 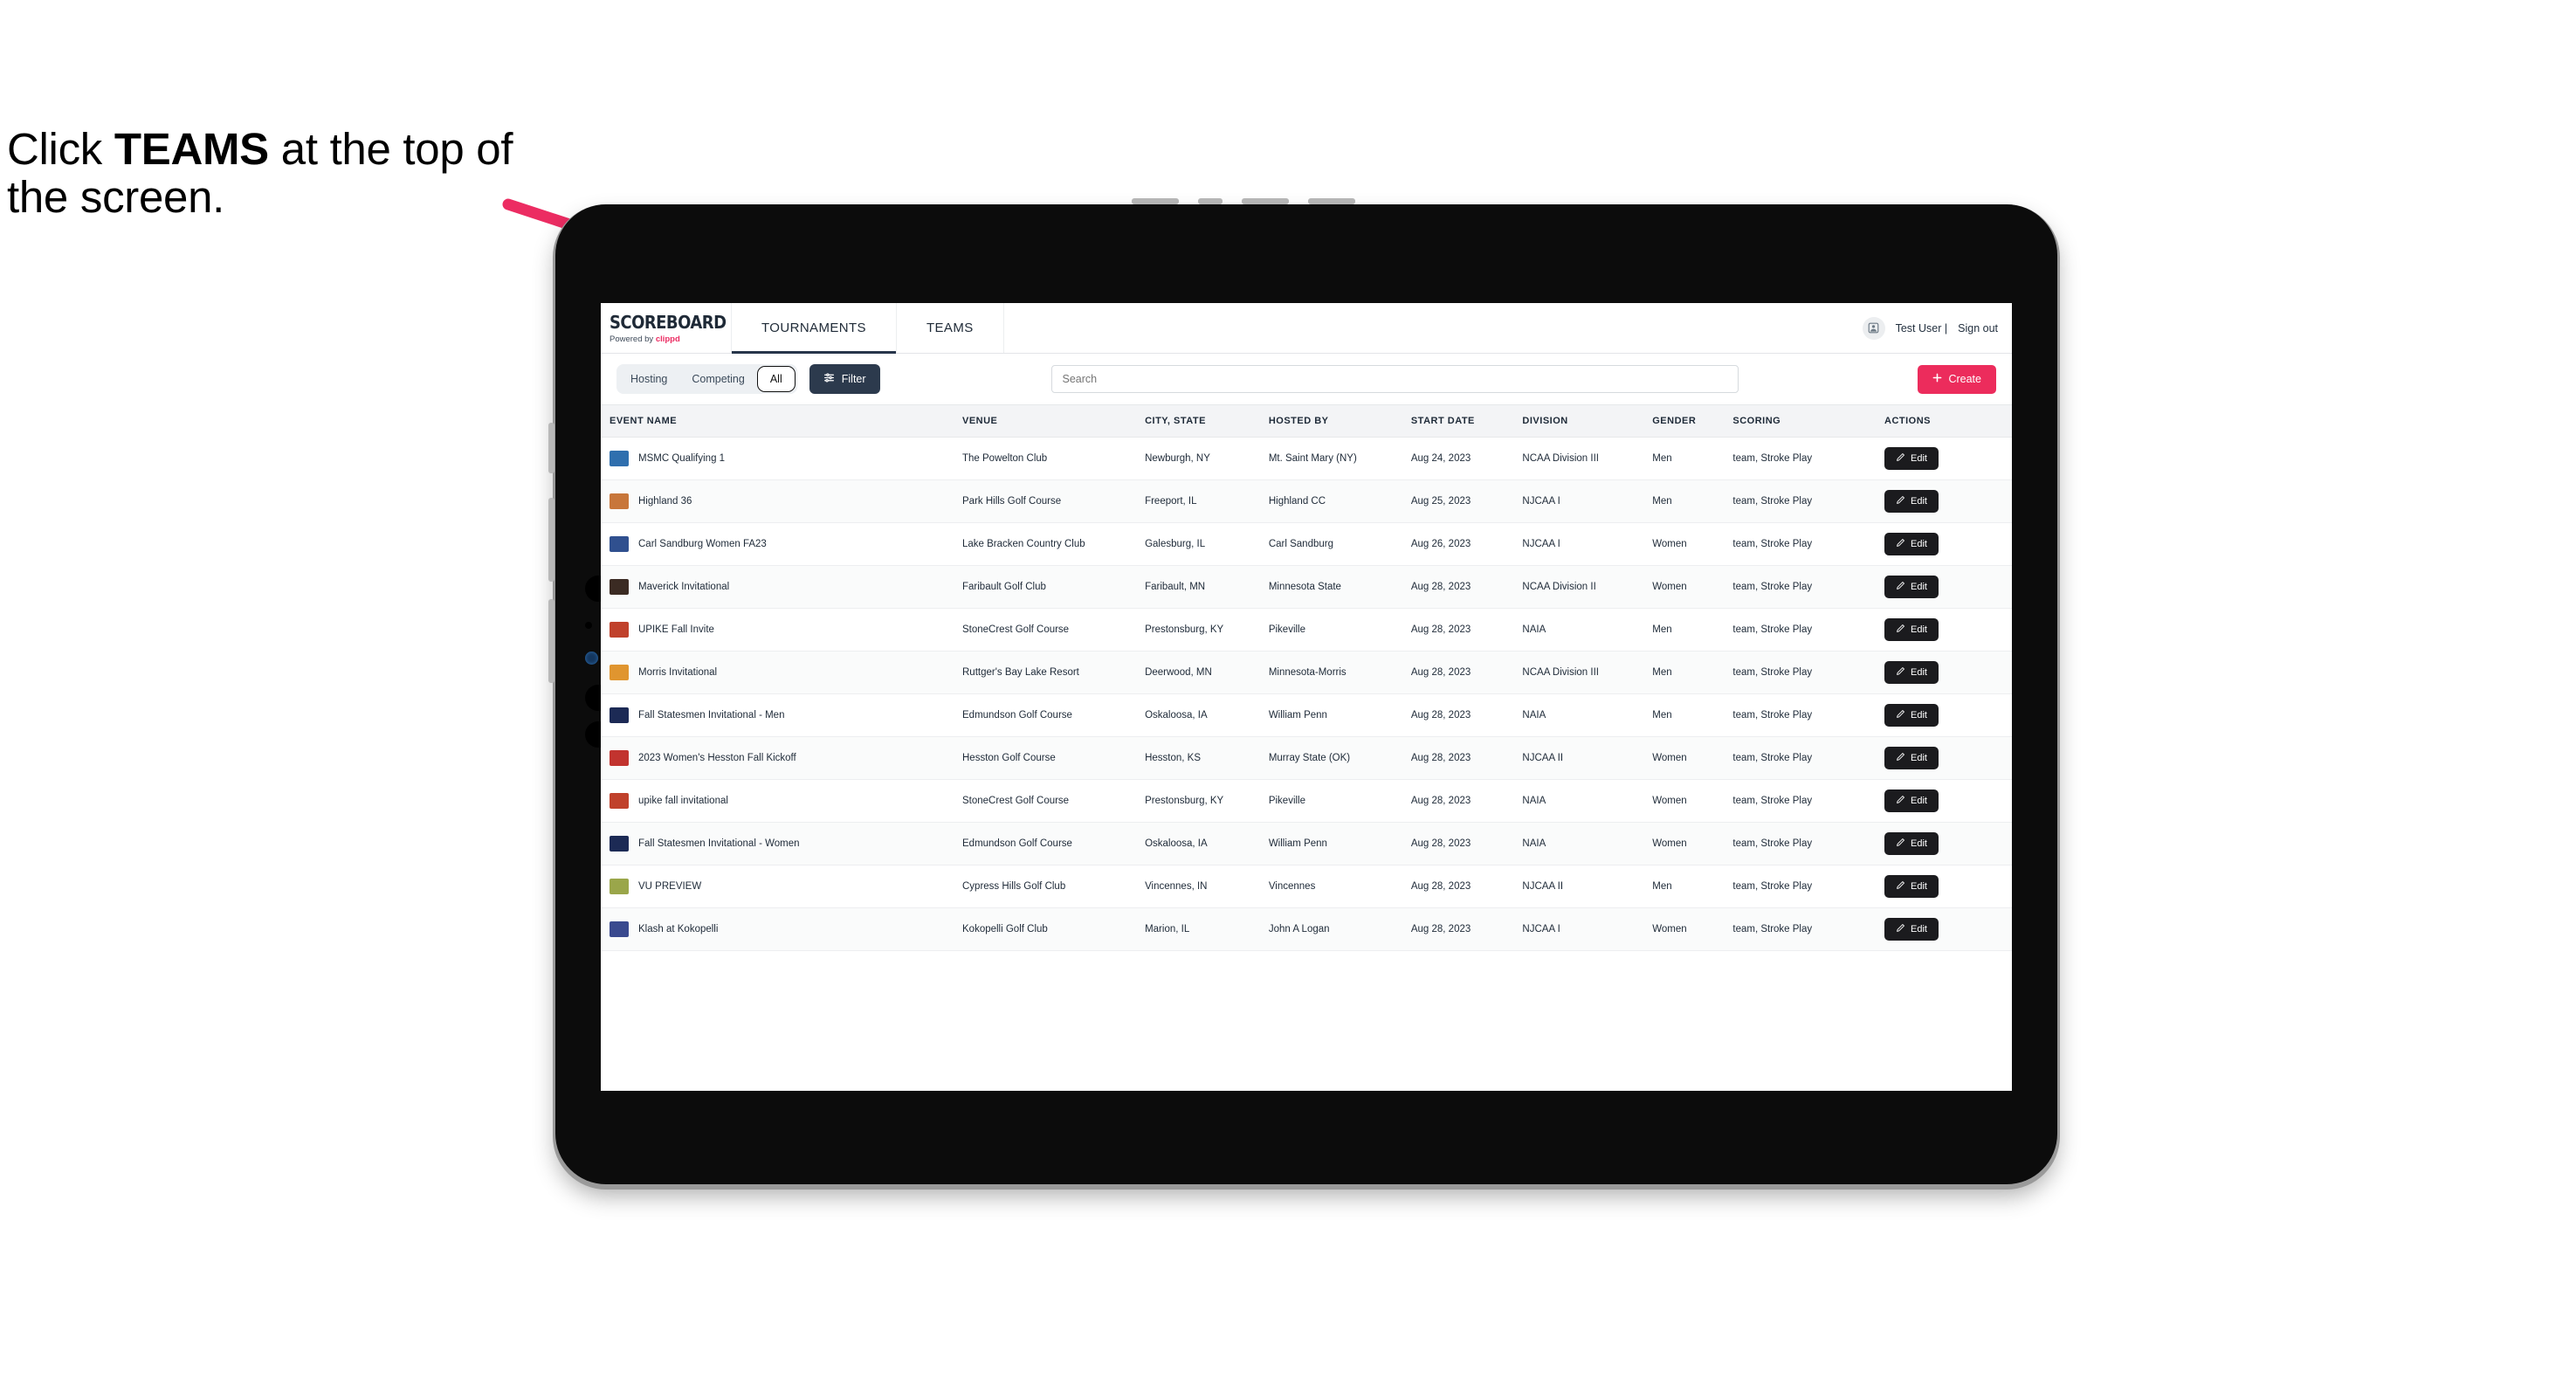 I want to click on column-header-venue: VENUE, so click(x=1045, y=421).